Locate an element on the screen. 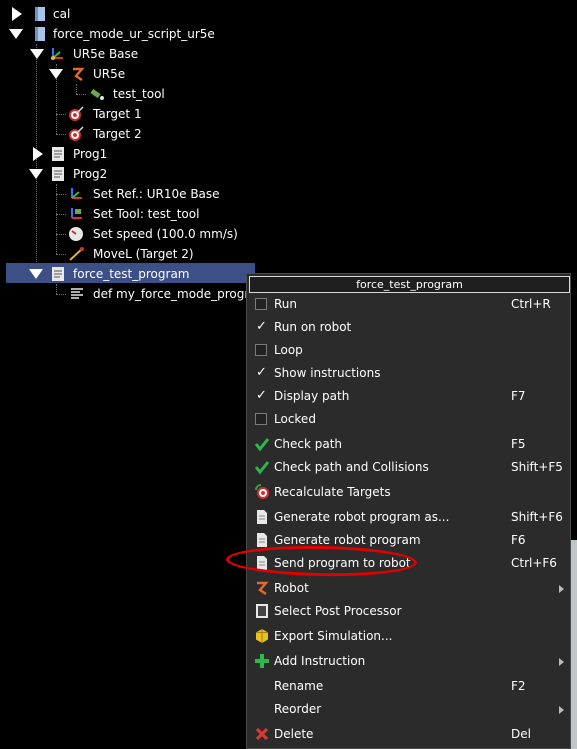 This screenshot has height=749, width=577. menu-item-select-post-processor: Select Post Processor is located at coordinates (408, 611).